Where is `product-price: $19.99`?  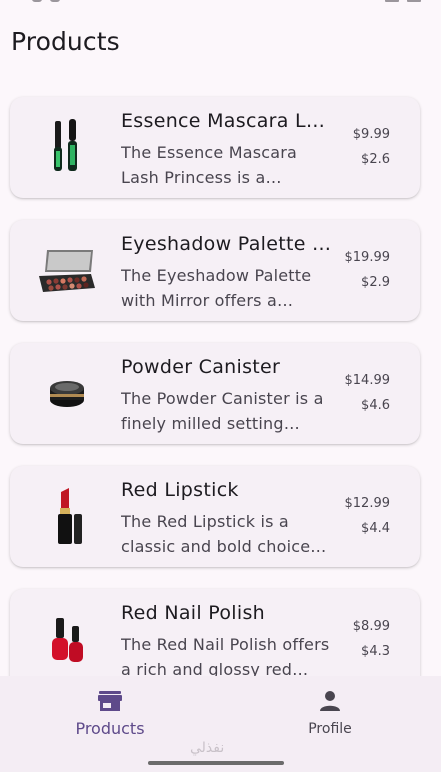
product-price: $19.99 is located at coordinates (367, 257).